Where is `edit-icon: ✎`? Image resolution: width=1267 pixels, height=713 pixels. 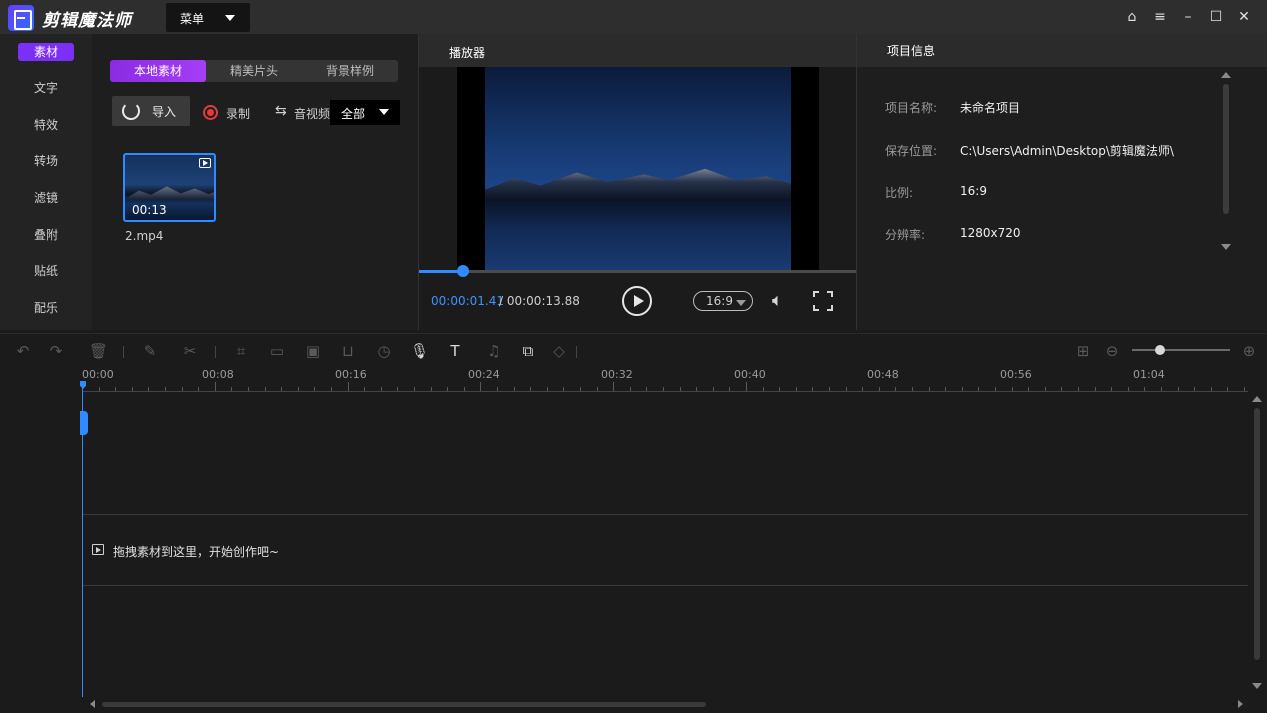
edit-icon: ✎ is located at coordinates (150, 351).